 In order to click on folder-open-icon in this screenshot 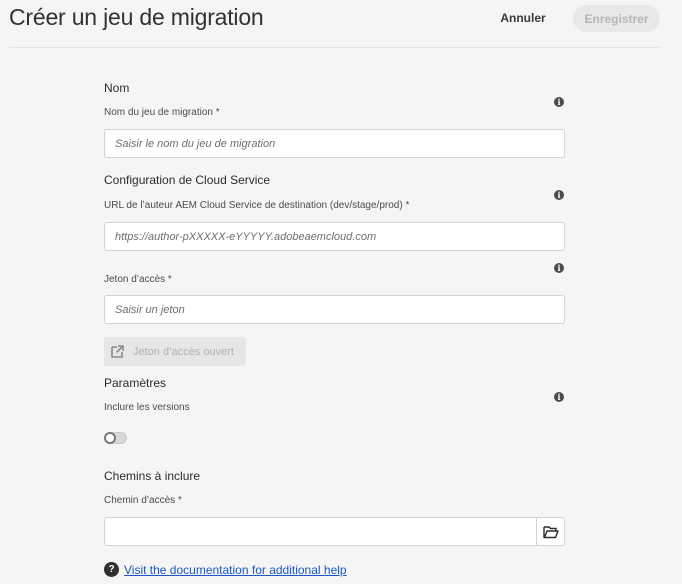, I will do `click(551, 532)`.